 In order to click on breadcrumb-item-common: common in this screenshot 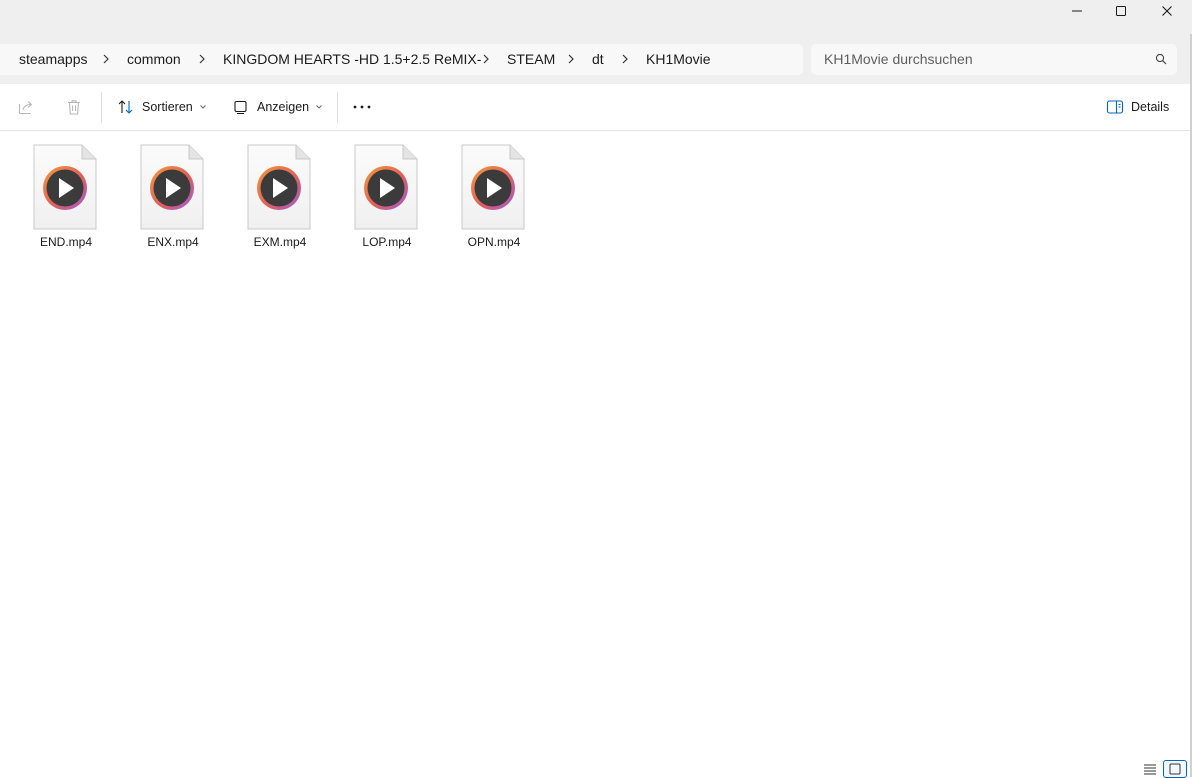, I will do `click(154, 59)`.